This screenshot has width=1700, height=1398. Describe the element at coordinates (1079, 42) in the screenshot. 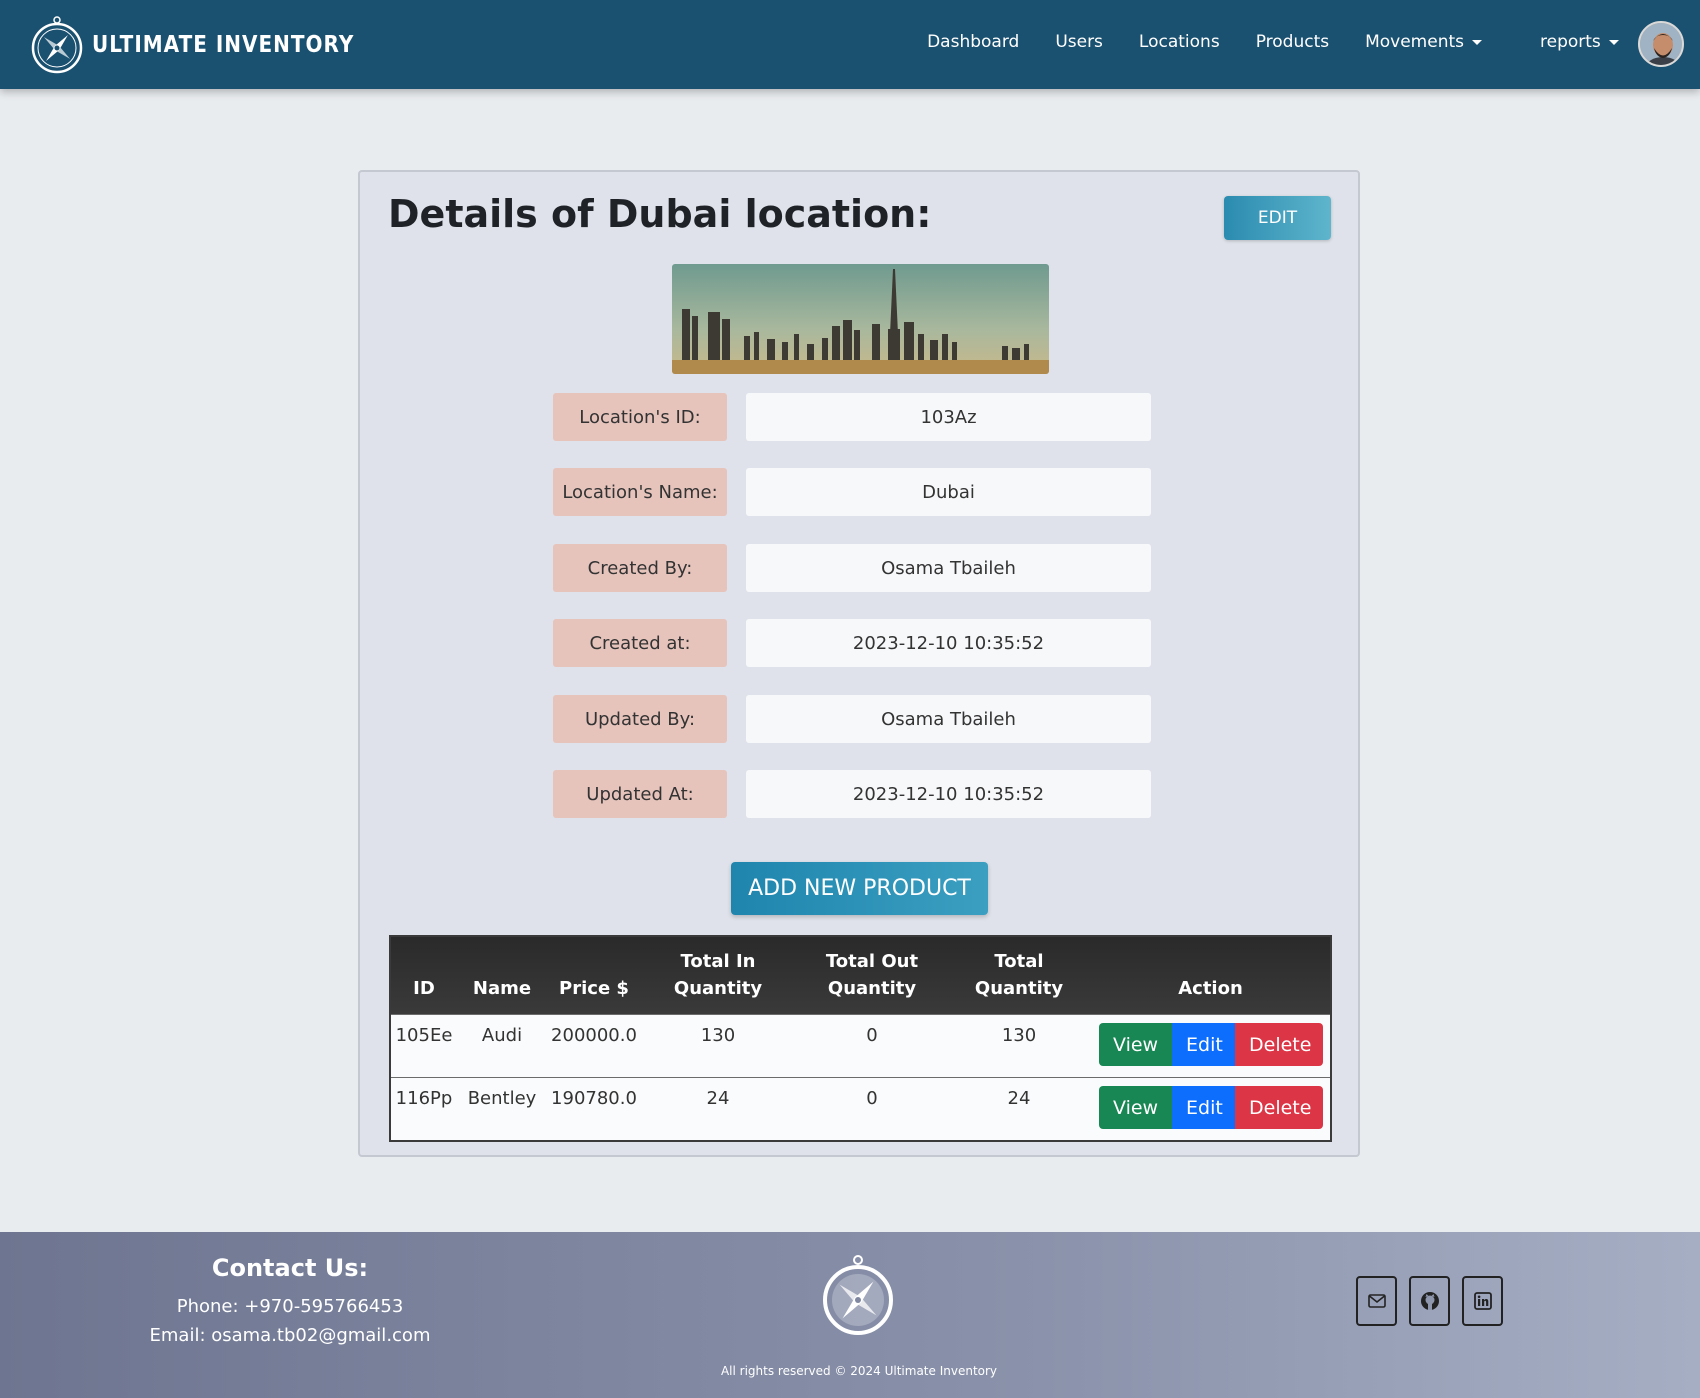

I see `nav-users: Users` at that location.